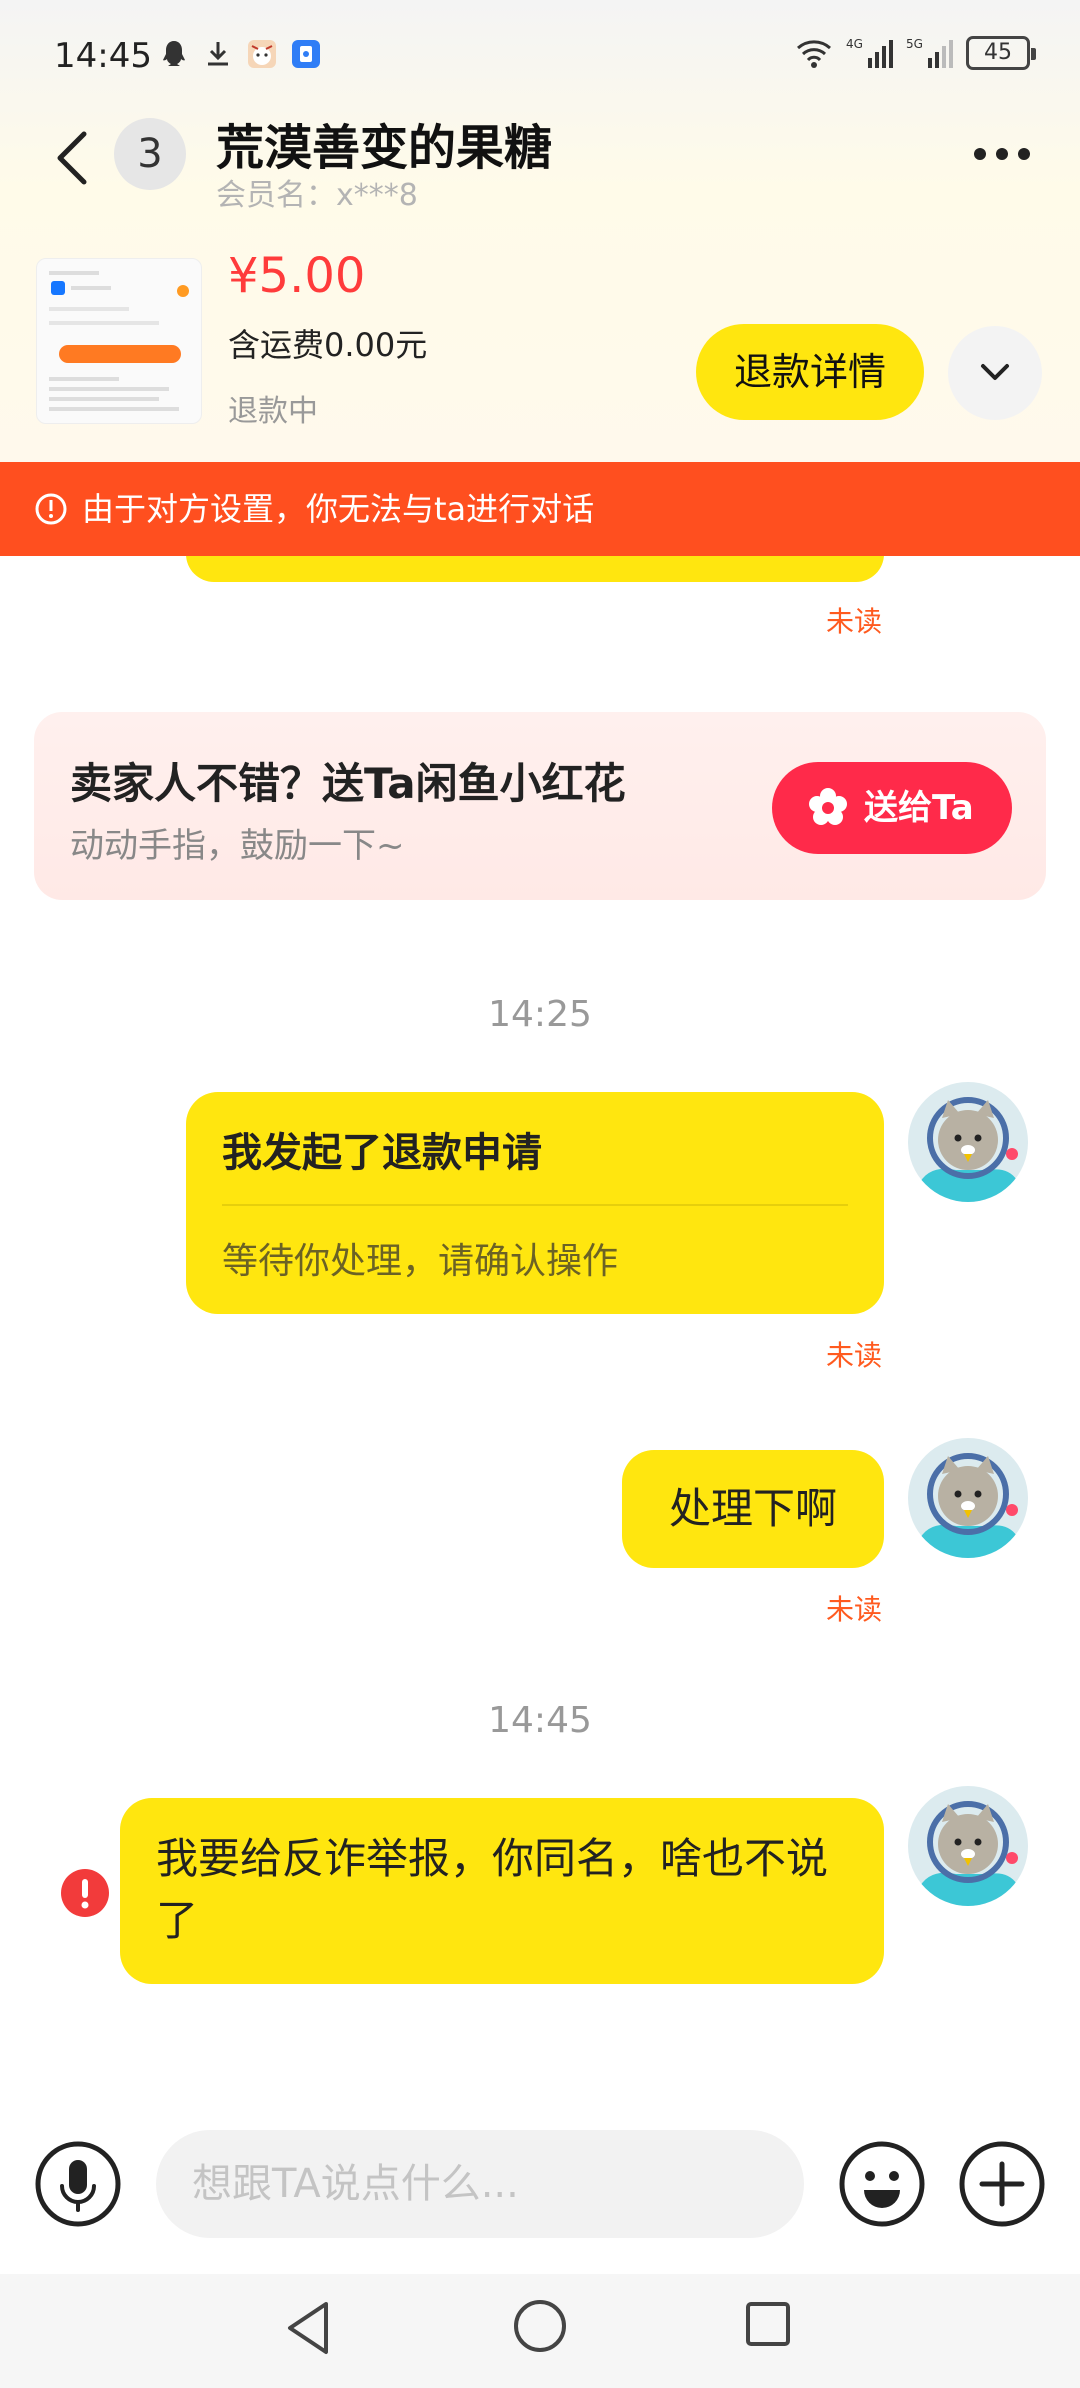 Image resolution: width=1080 pixels, height=2388 pixels. Describe the element at coordinates (854, 44) in the screenshot. I see `signal-4g-label: 4G` at that location.